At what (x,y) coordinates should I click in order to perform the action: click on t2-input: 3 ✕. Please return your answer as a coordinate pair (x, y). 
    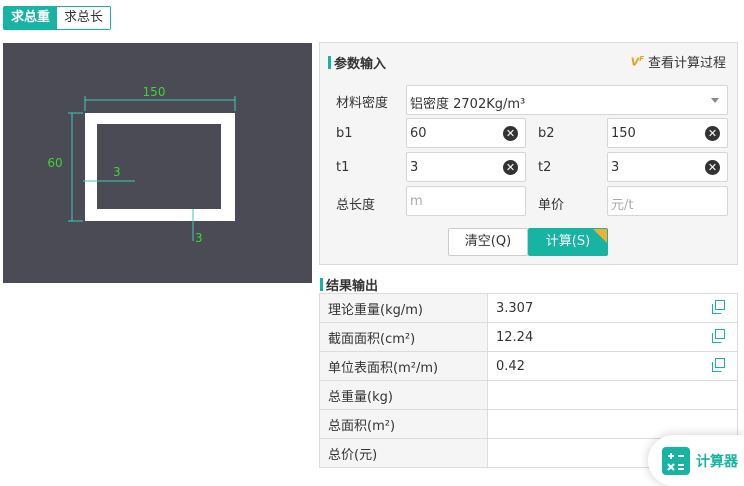
    Looking at the image, I should click on (667, 167).